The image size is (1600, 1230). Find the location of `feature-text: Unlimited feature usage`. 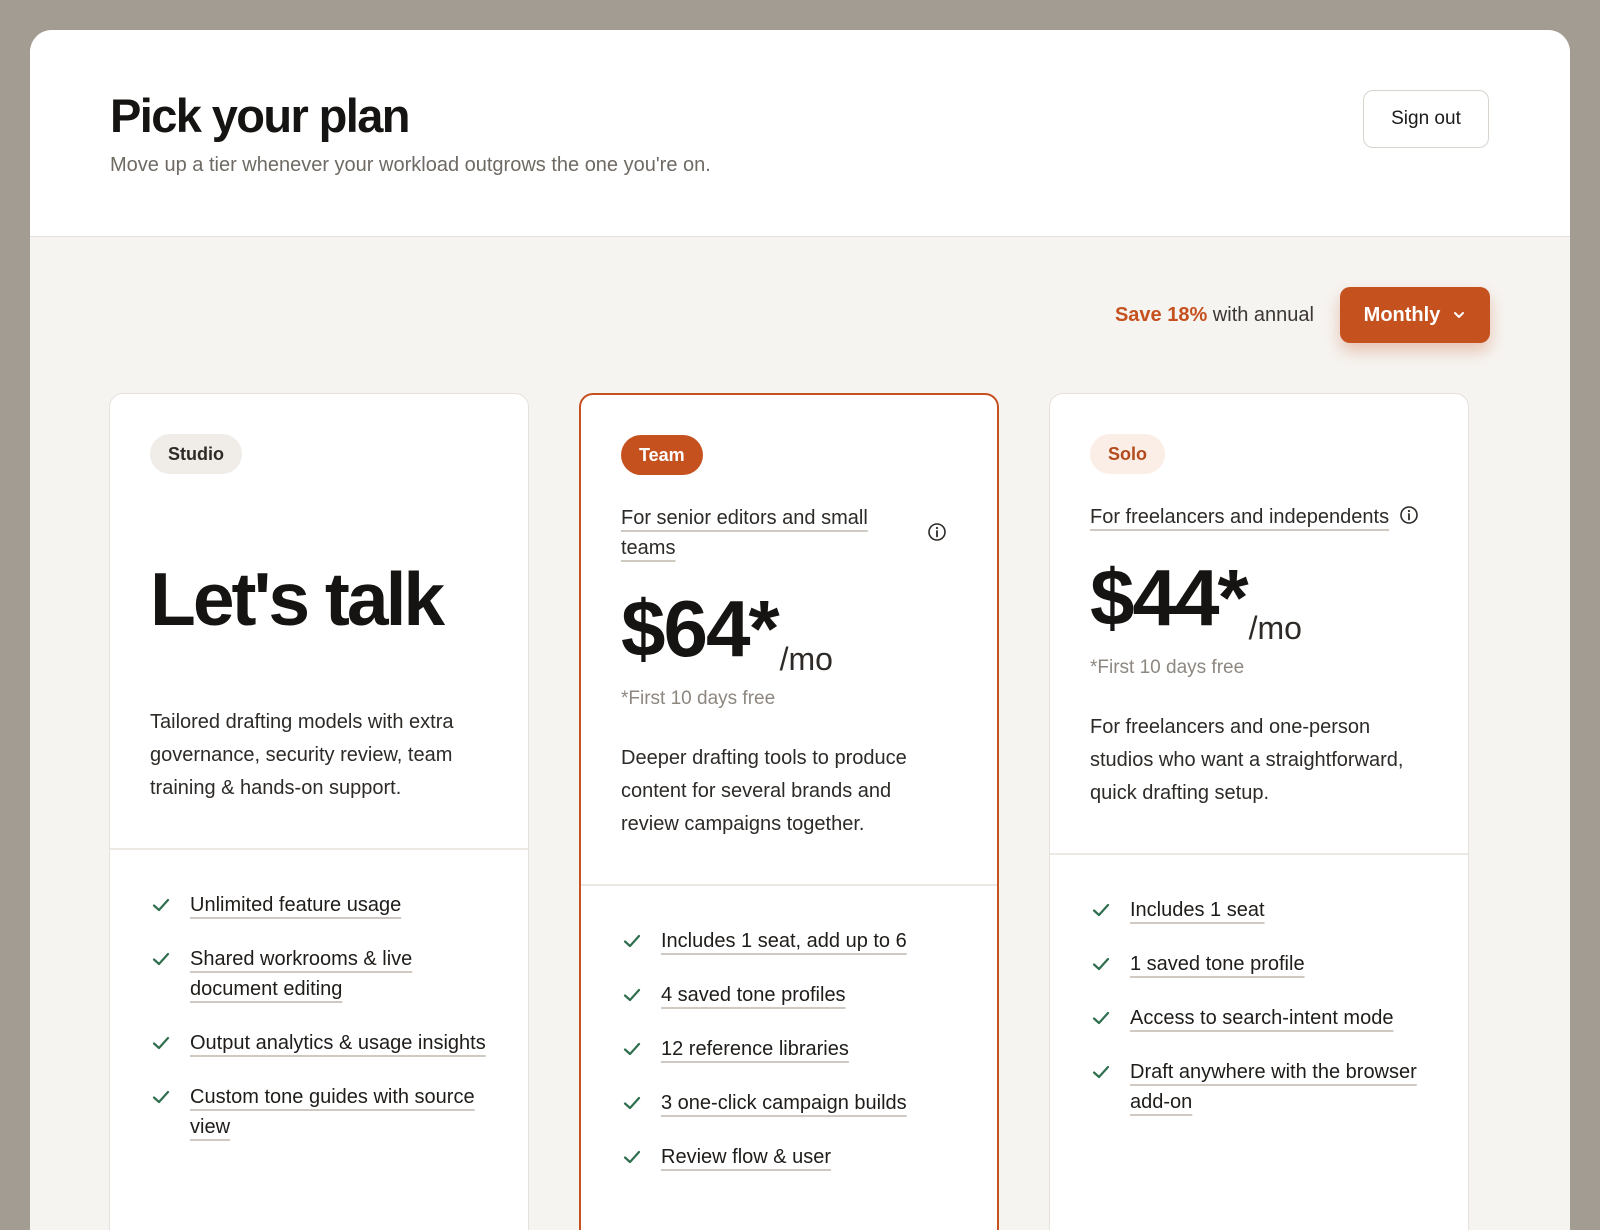

feature-text: Unlimited feature usage is located at coordinates (296, 905).